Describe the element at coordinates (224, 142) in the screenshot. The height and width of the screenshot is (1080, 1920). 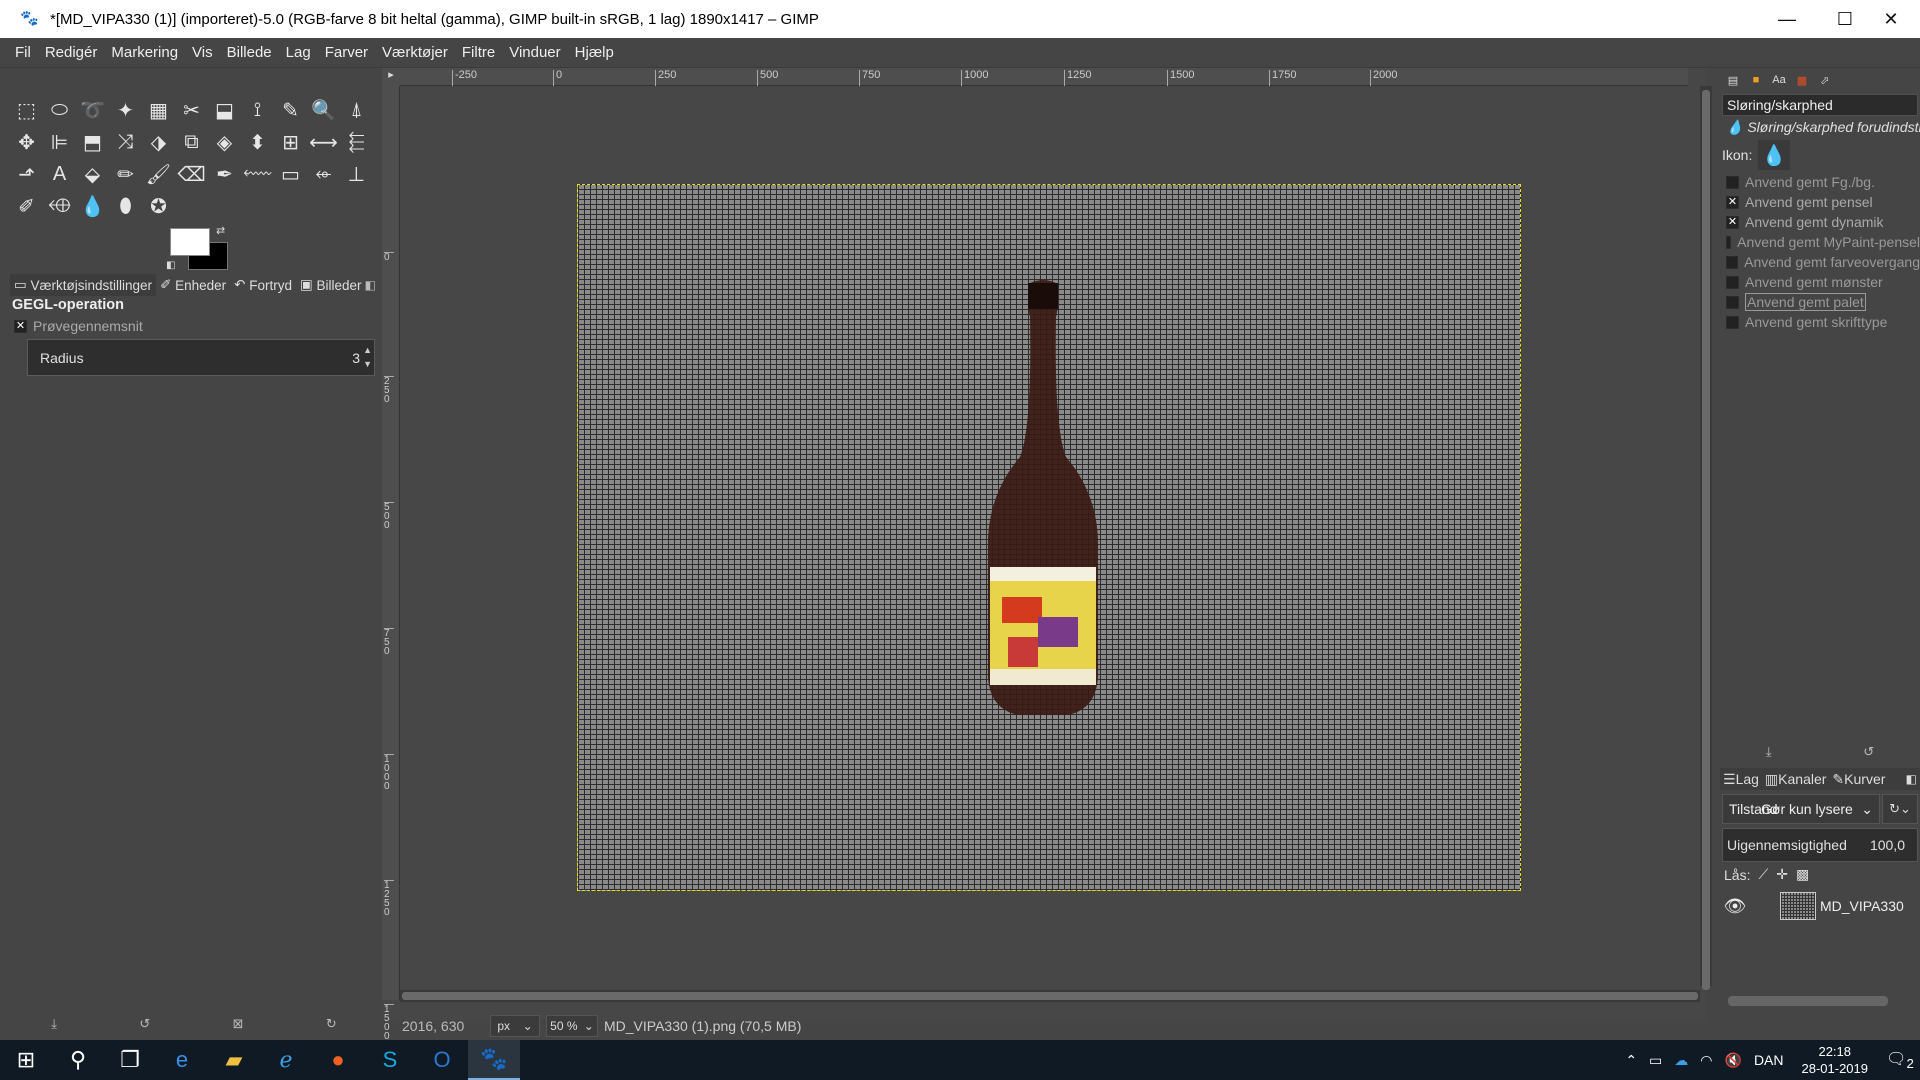
I see `tool-button-17-icon: ◈` at that location.